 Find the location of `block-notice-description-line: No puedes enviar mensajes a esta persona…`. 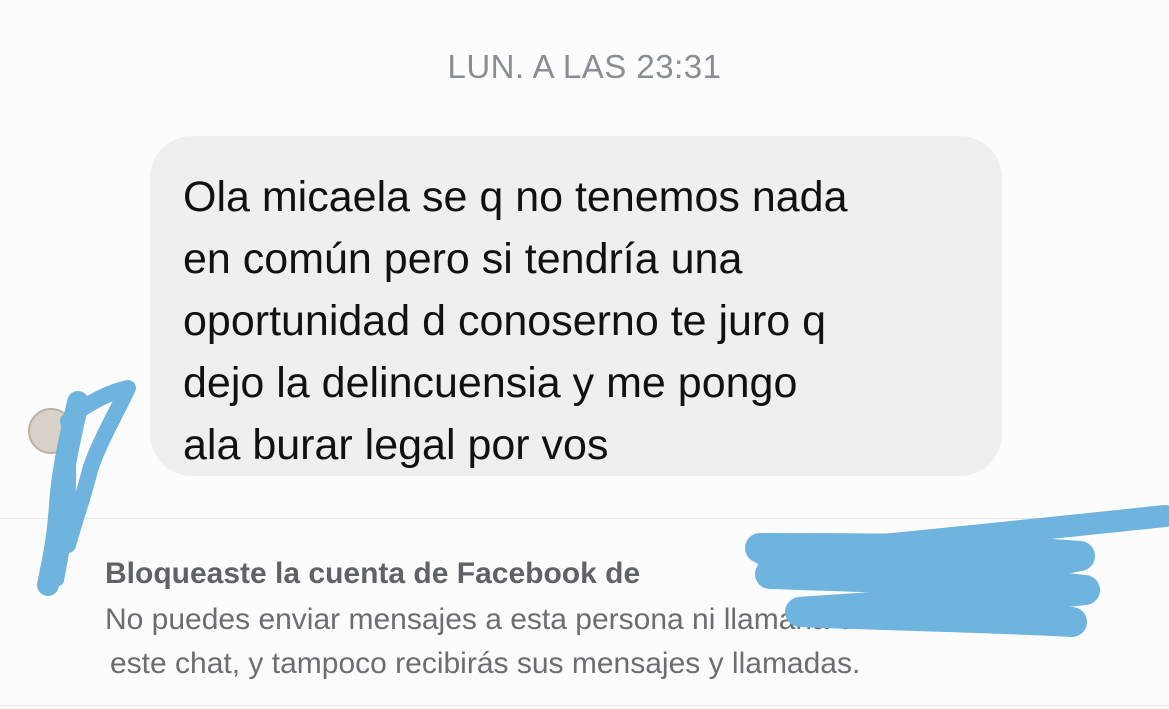

block-notice-description-line: No puedes enviar mensajes a esta persona… is located at coordinates (488, 619).